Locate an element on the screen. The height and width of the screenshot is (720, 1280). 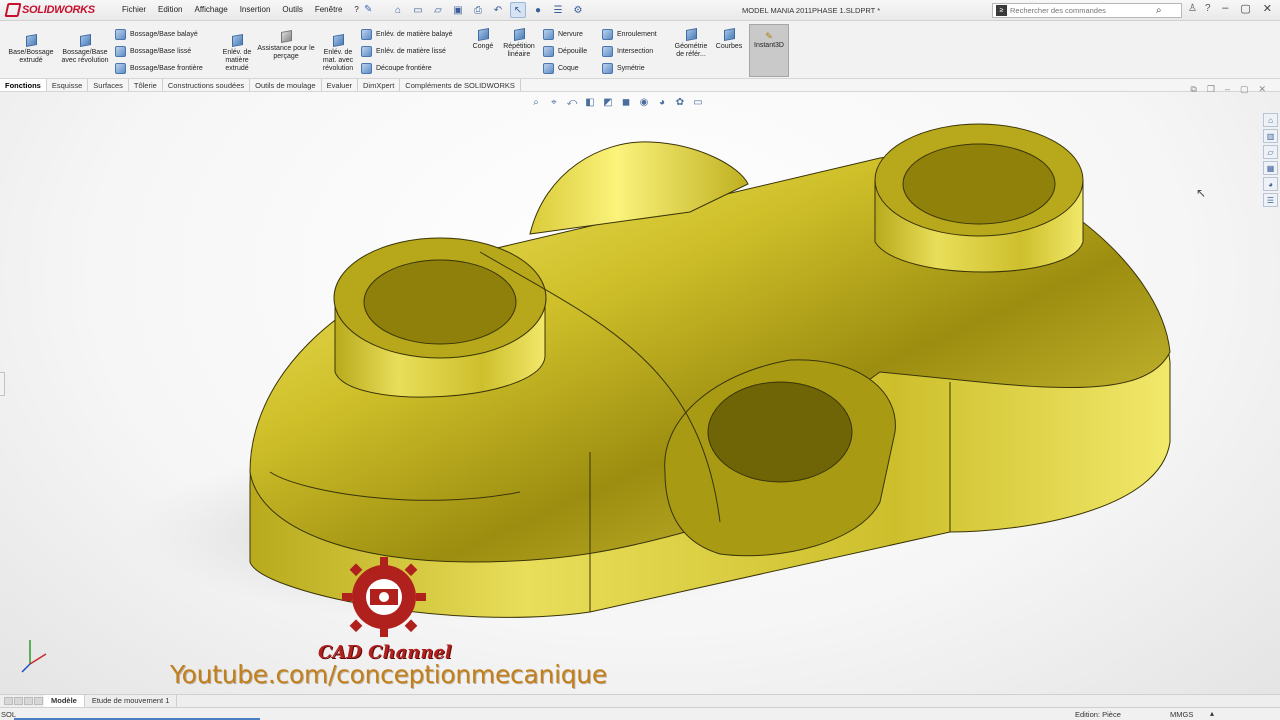
hole-wizard-button: Assistance pour le perçage is located at coordinates (286, 45).